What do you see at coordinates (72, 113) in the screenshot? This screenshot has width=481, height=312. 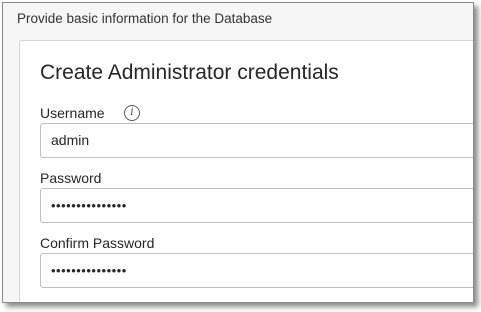 I see `username-label: Username` at bounding box center [72, 113].